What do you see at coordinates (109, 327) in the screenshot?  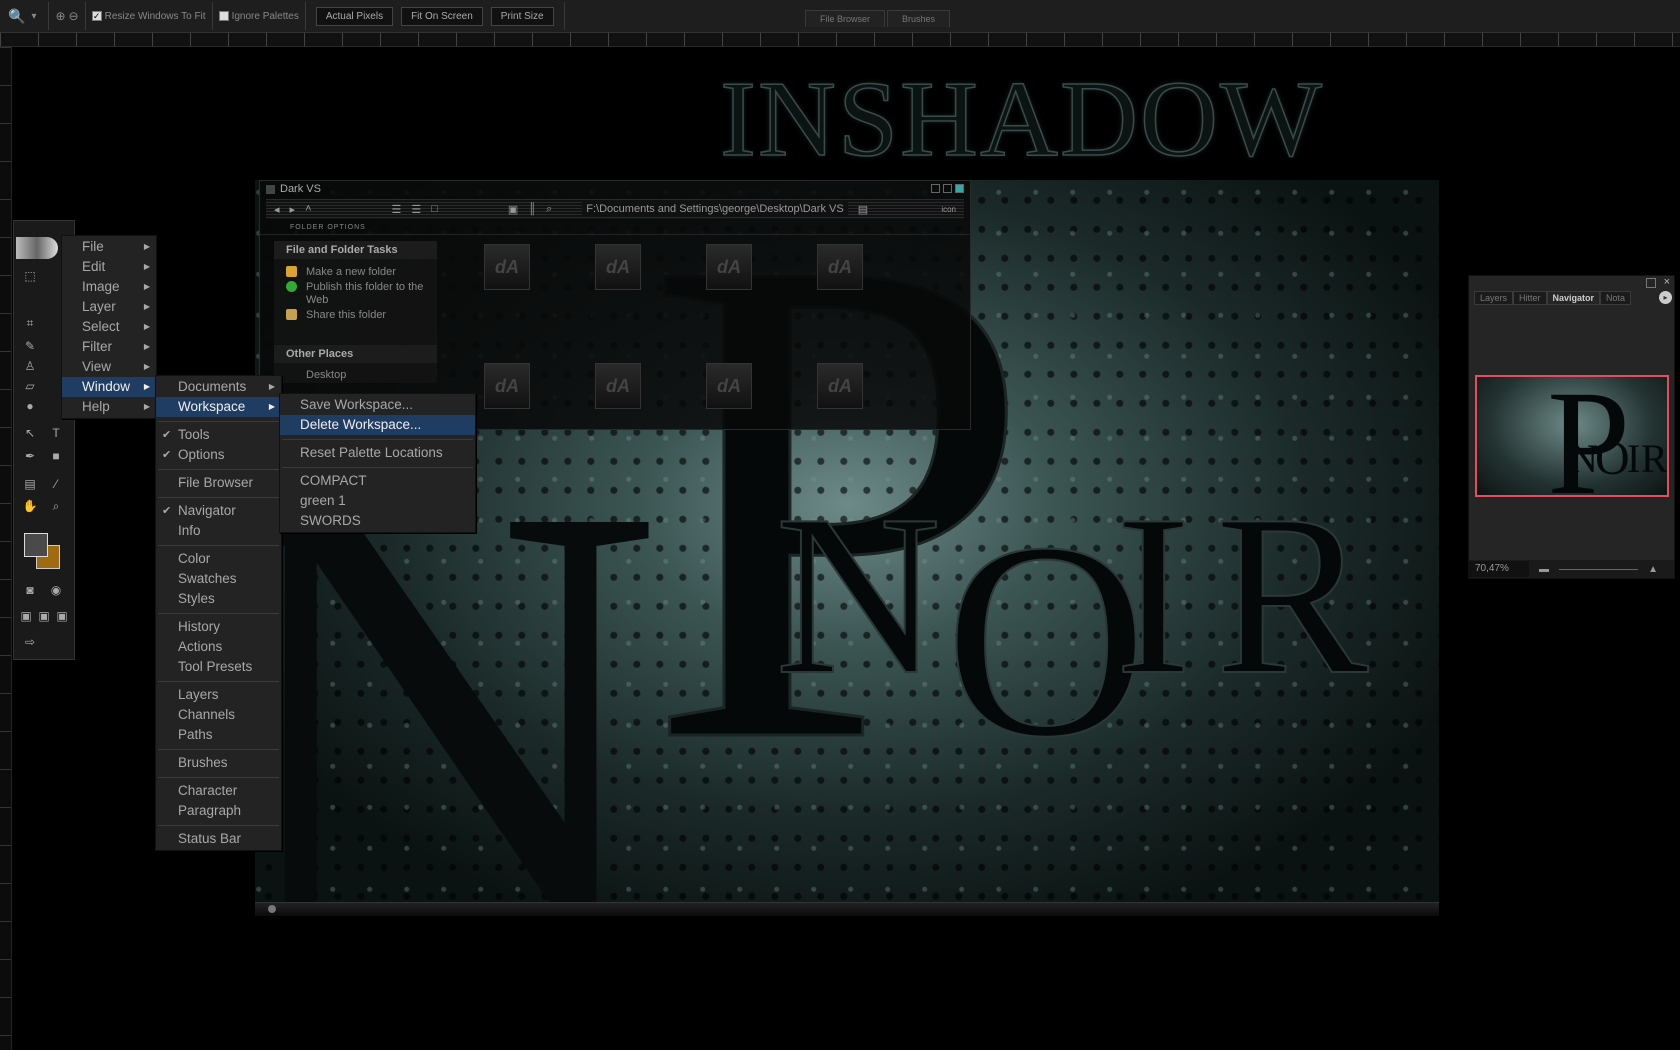 I see `menu-select: Select ▶` at bounding box center [109, 327].